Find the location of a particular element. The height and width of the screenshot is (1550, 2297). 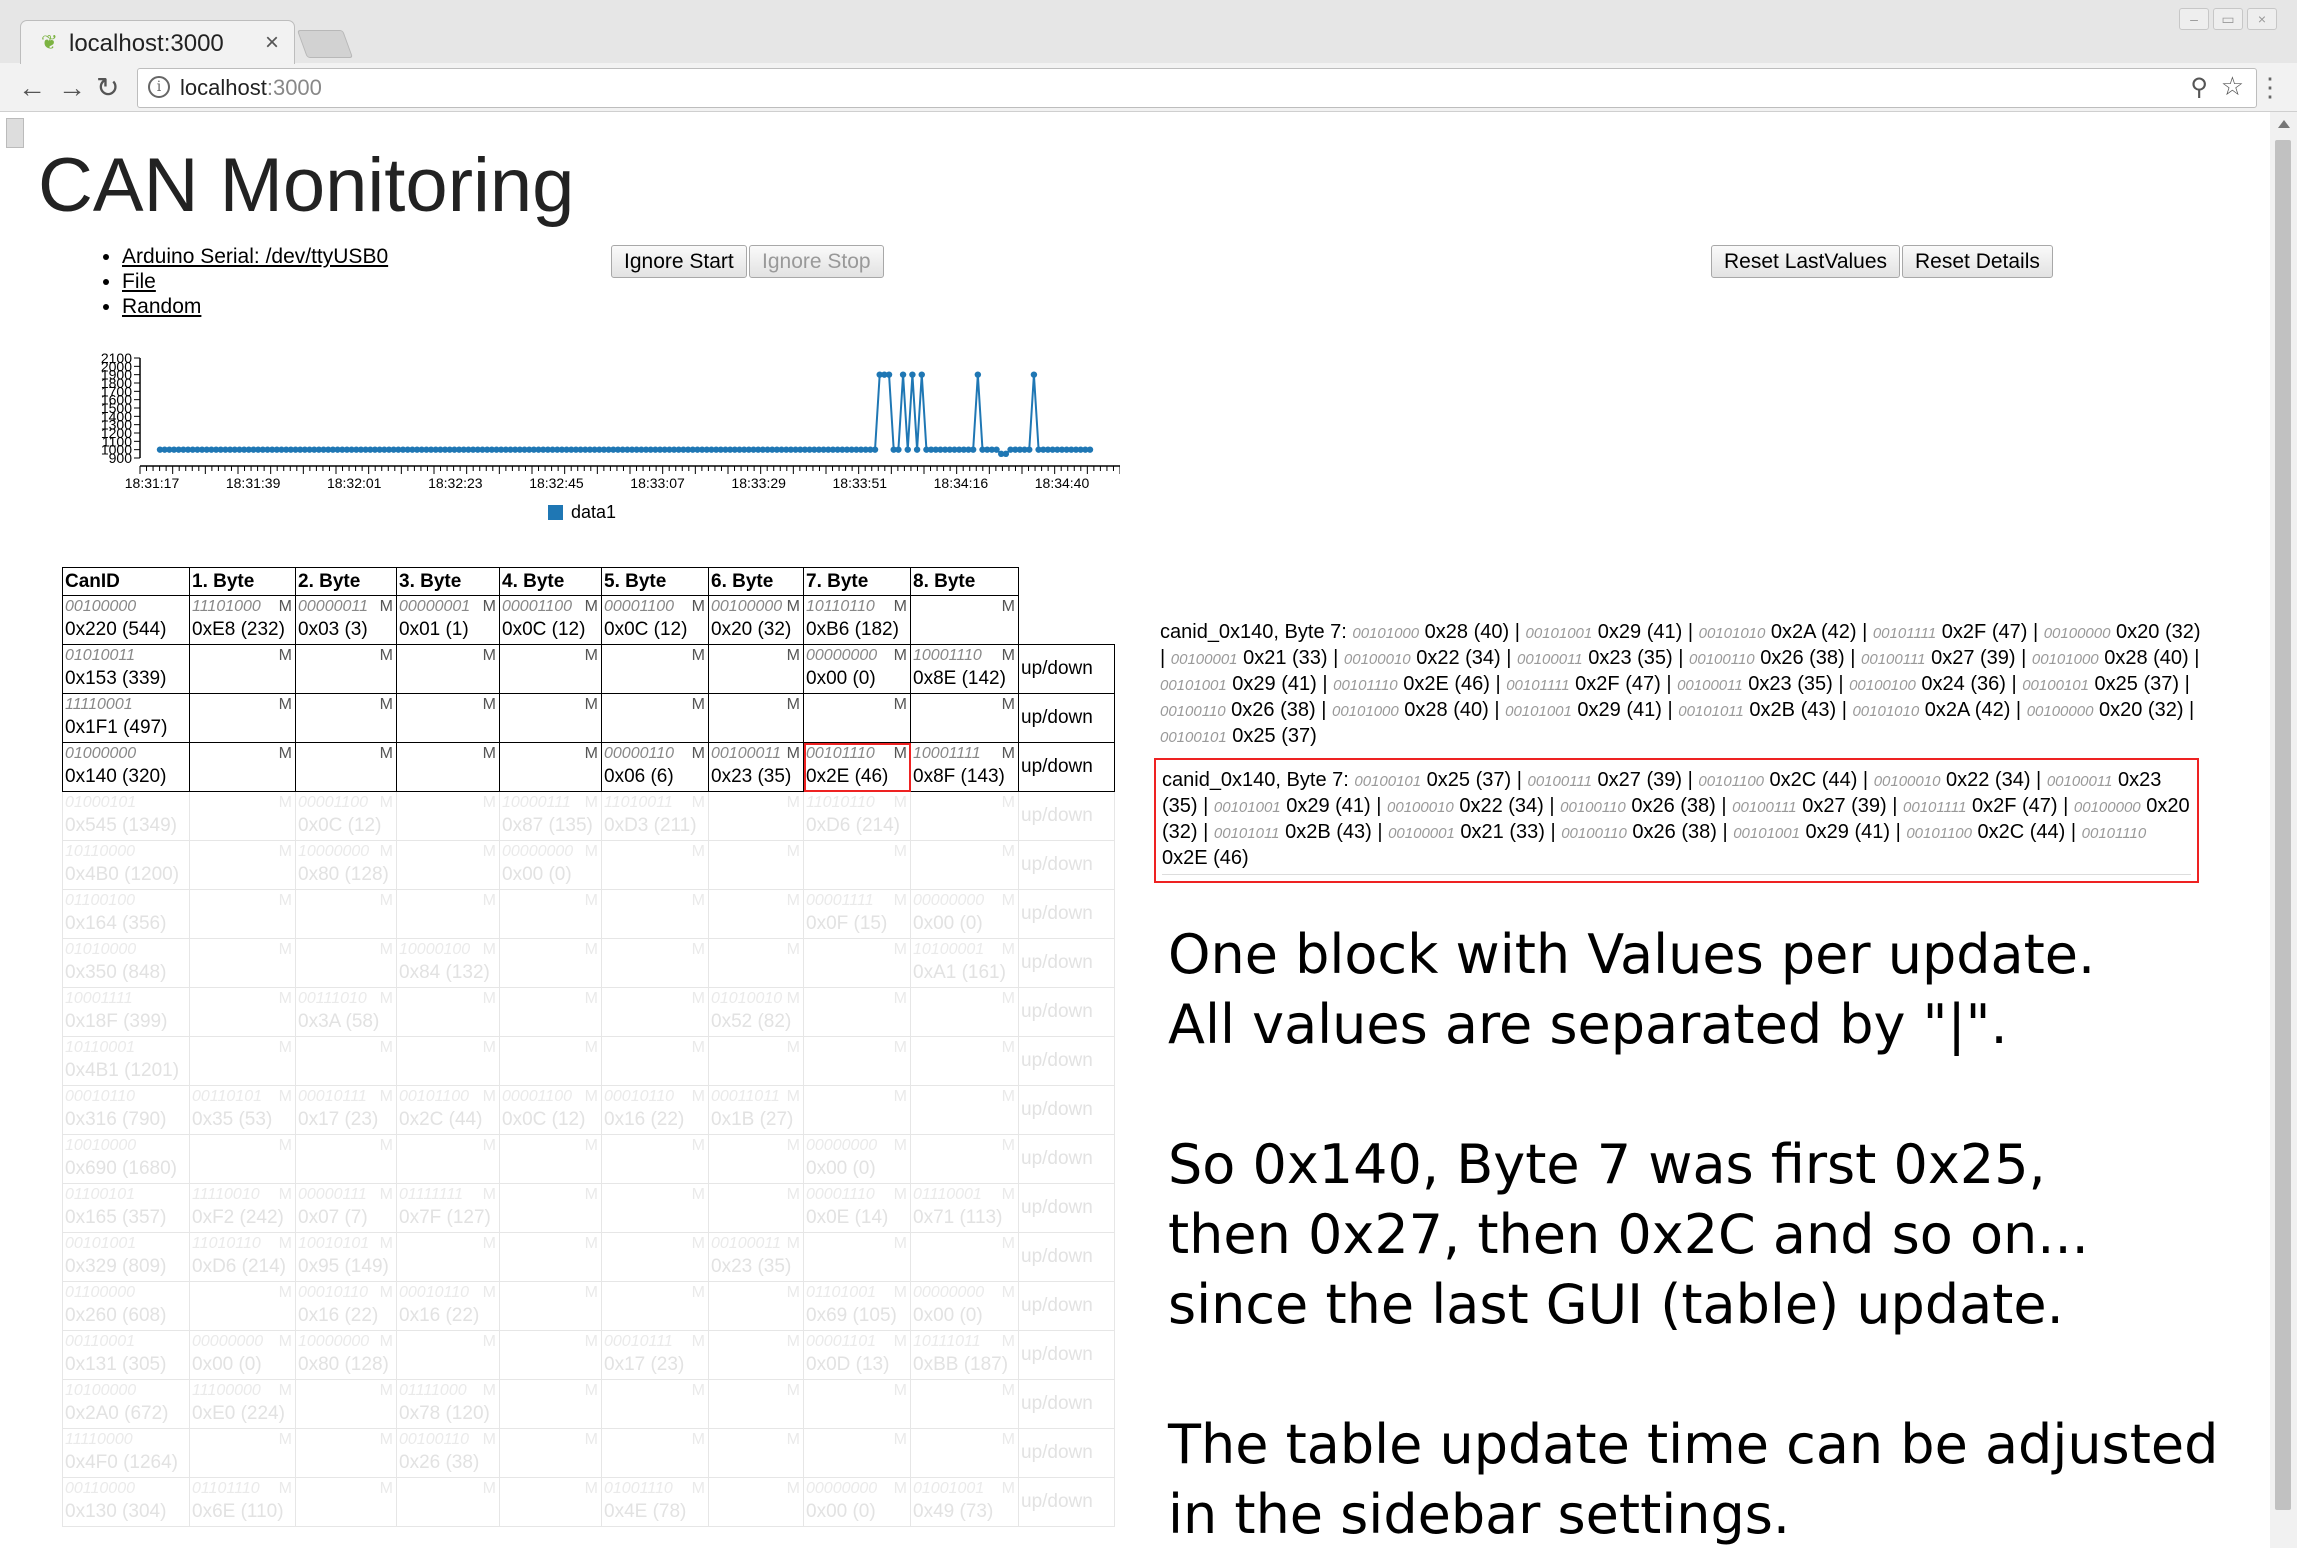

byte-cell: 01111000 M 0x78 (120) is located at coordinates (448, 1404).